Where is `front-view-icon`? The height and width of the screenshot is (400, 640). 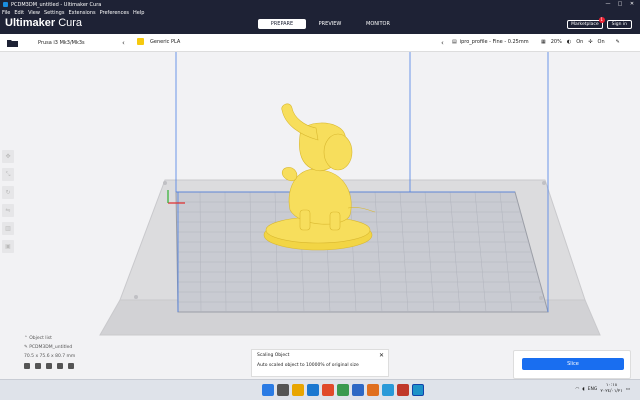 front-view-icon is located at coordinates (38, 366).